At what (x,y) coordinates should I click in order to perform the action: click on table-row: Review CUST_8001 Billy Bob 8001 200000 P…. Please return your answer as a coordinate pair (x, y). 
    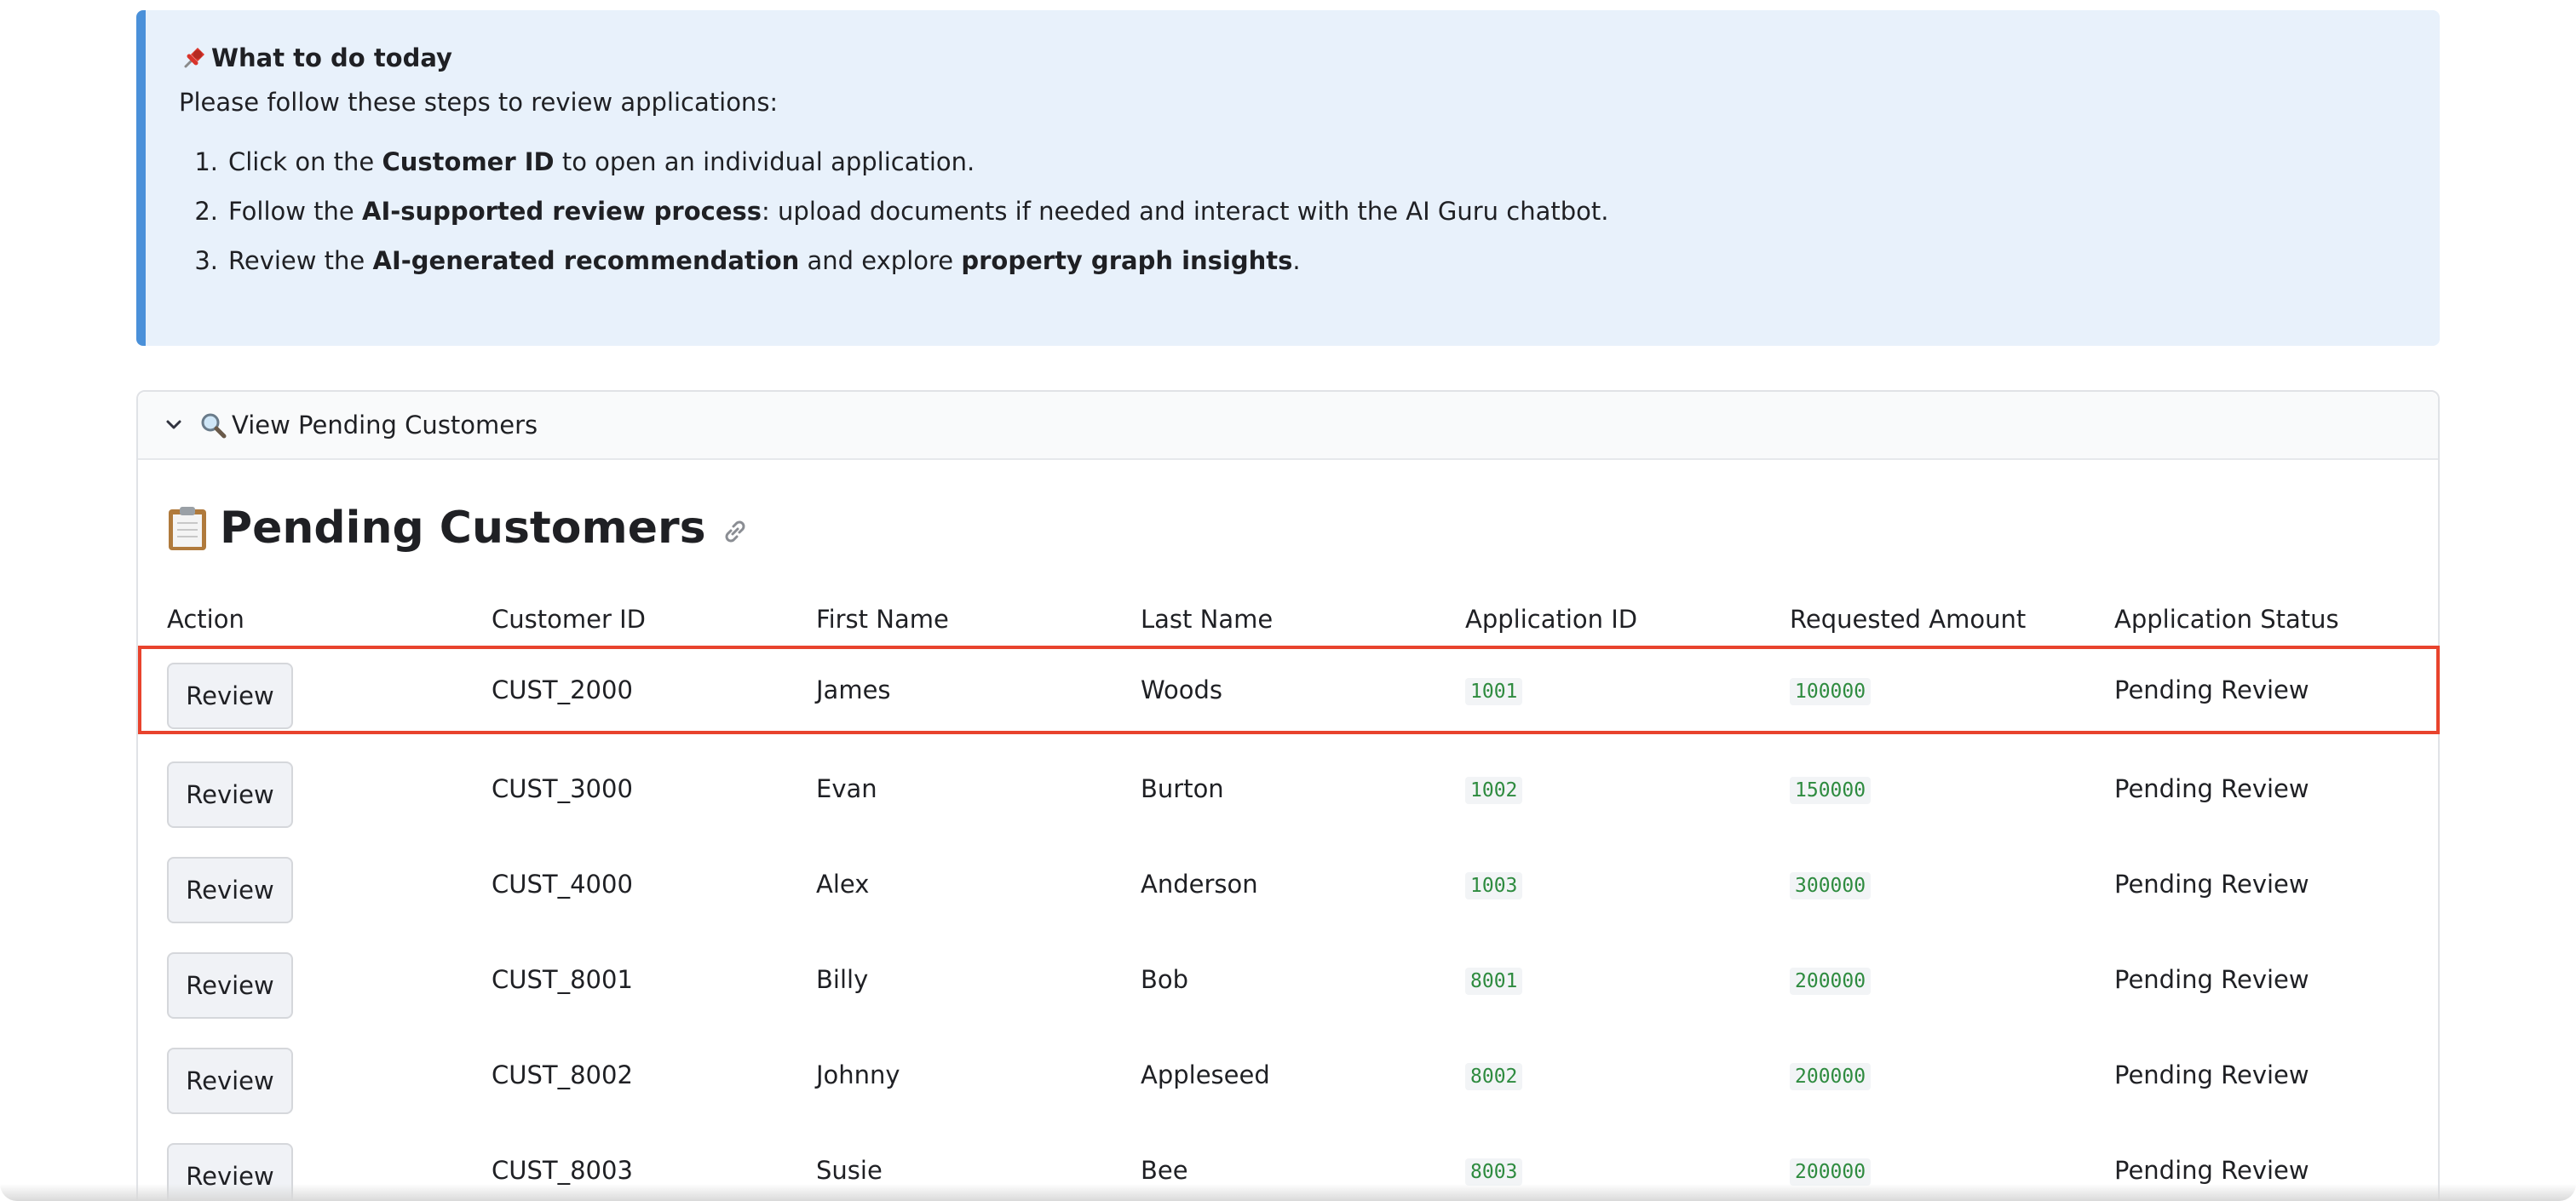
    Looking at the image, I should click on (1295, 979).